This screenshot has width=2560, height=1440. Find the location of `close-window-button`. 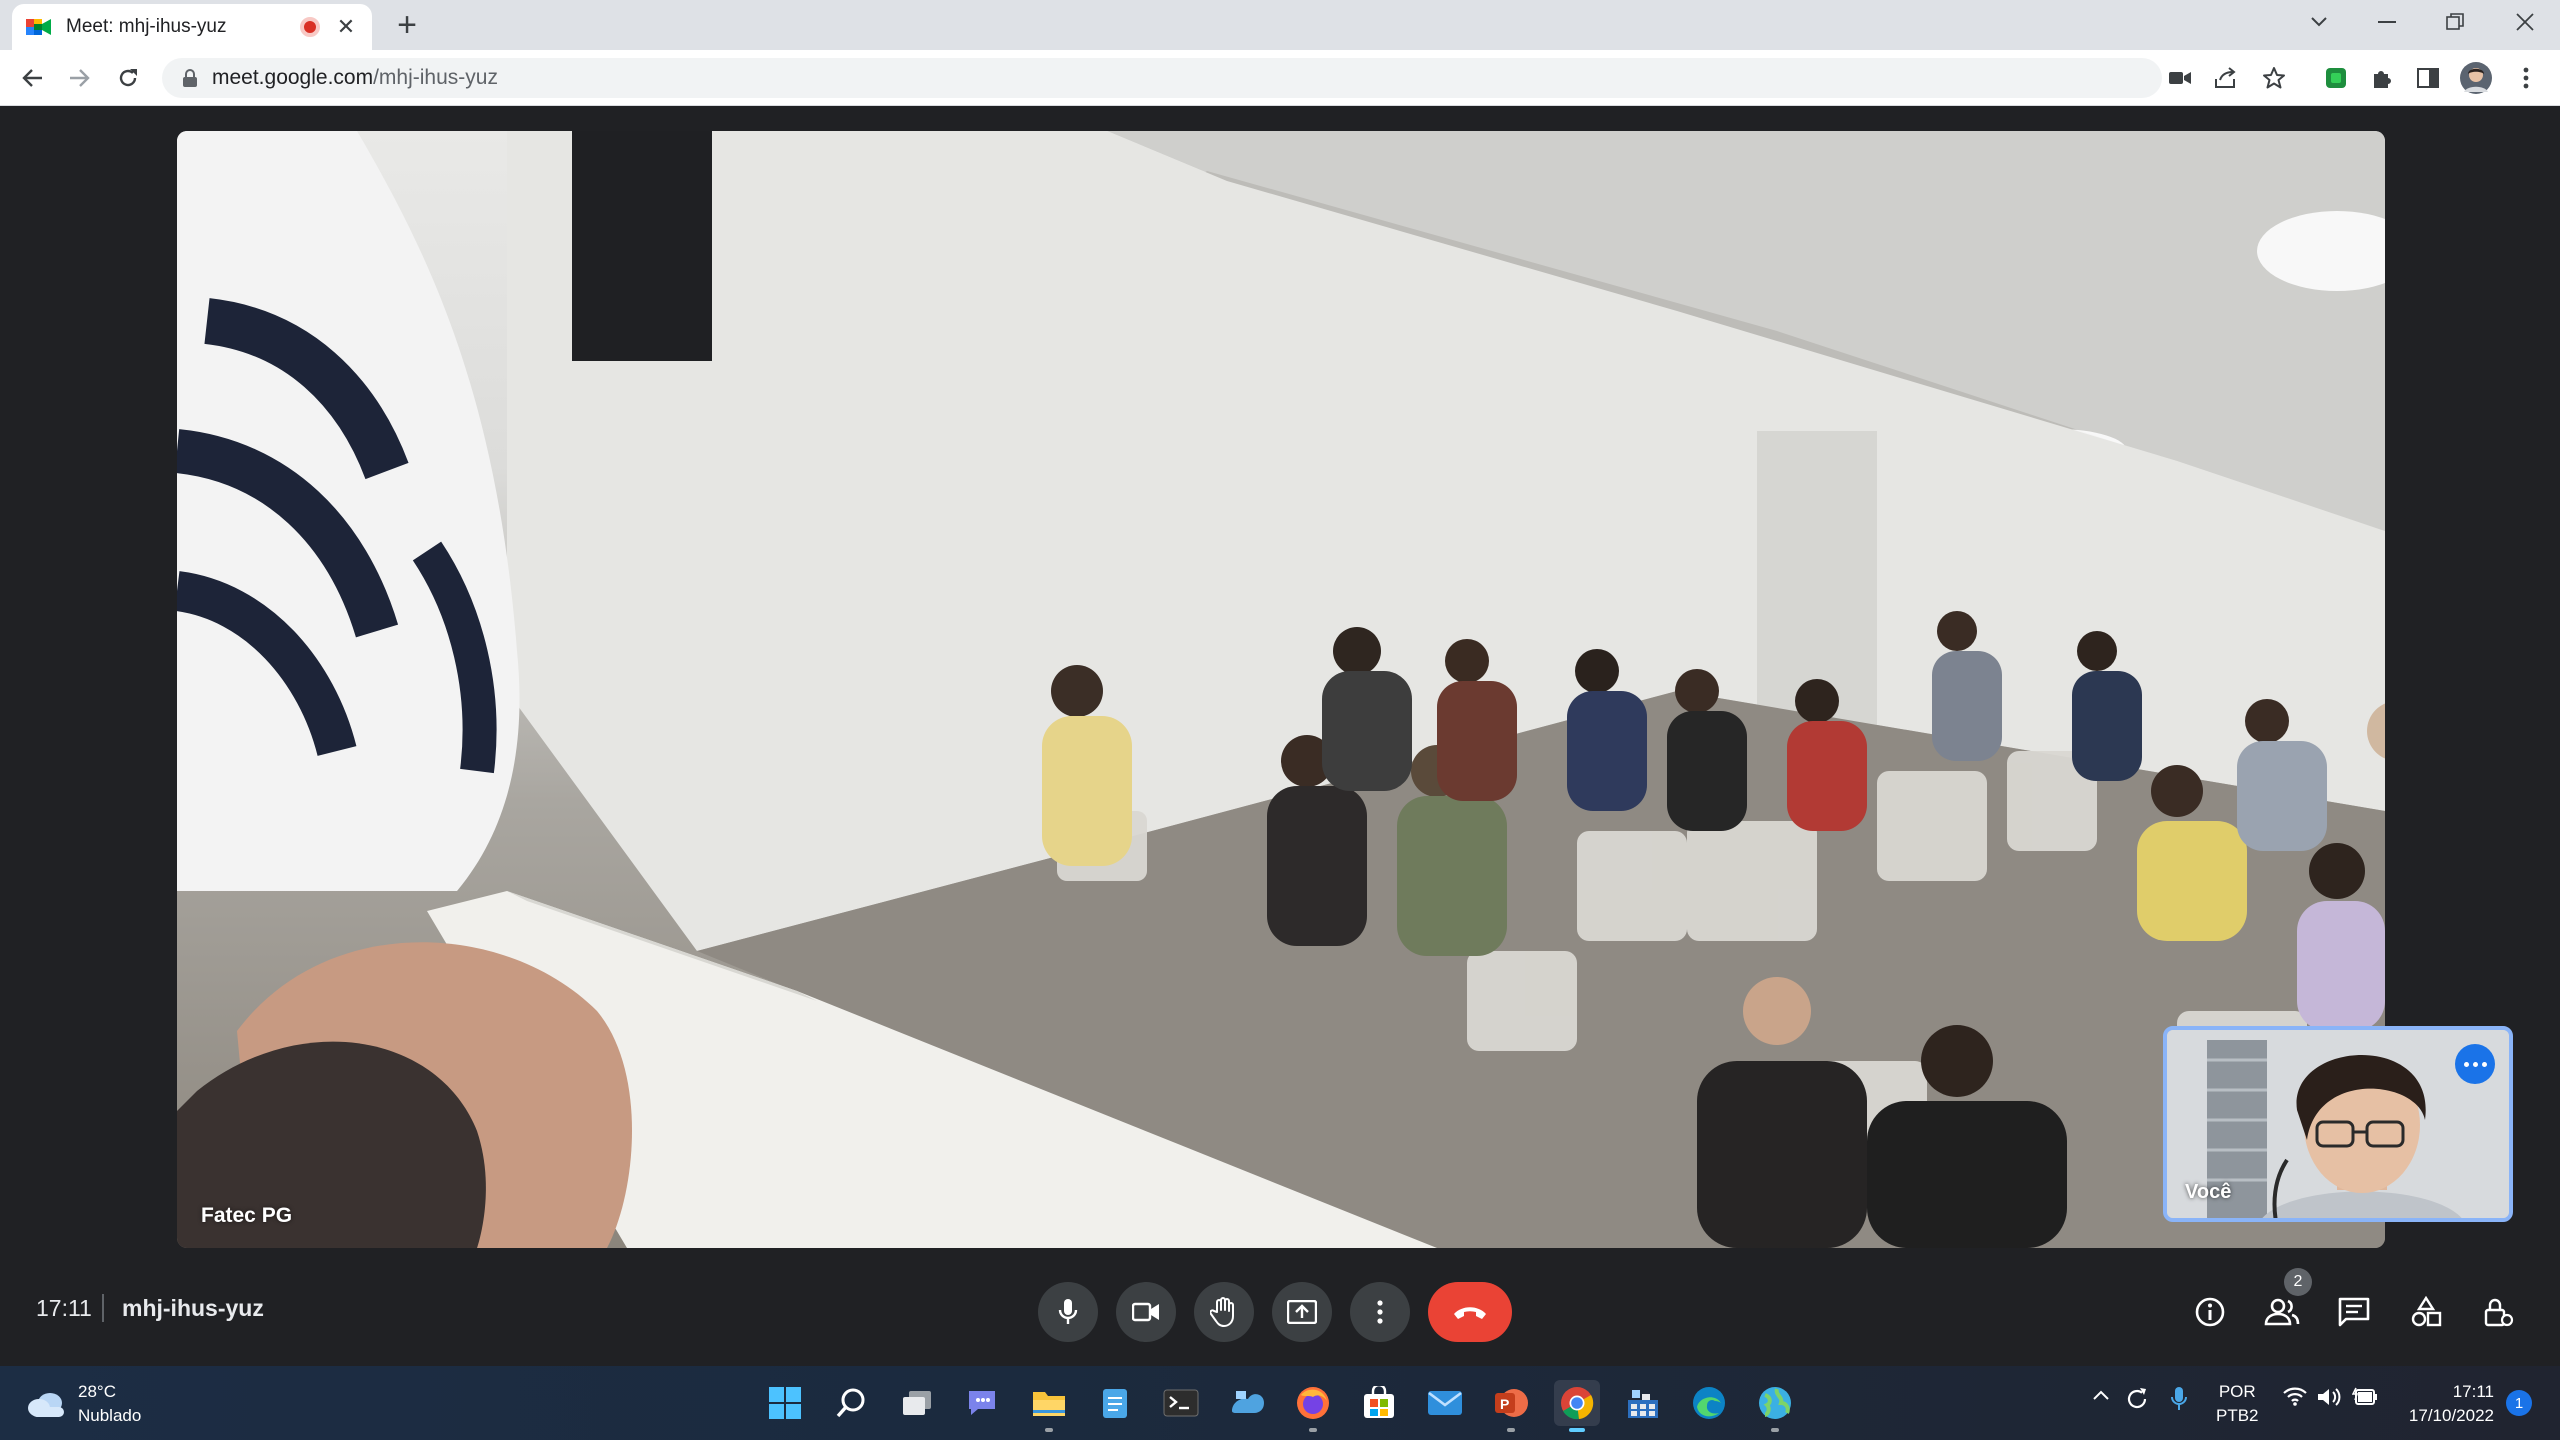

close-window-button is located at coordinates (2525, 22).